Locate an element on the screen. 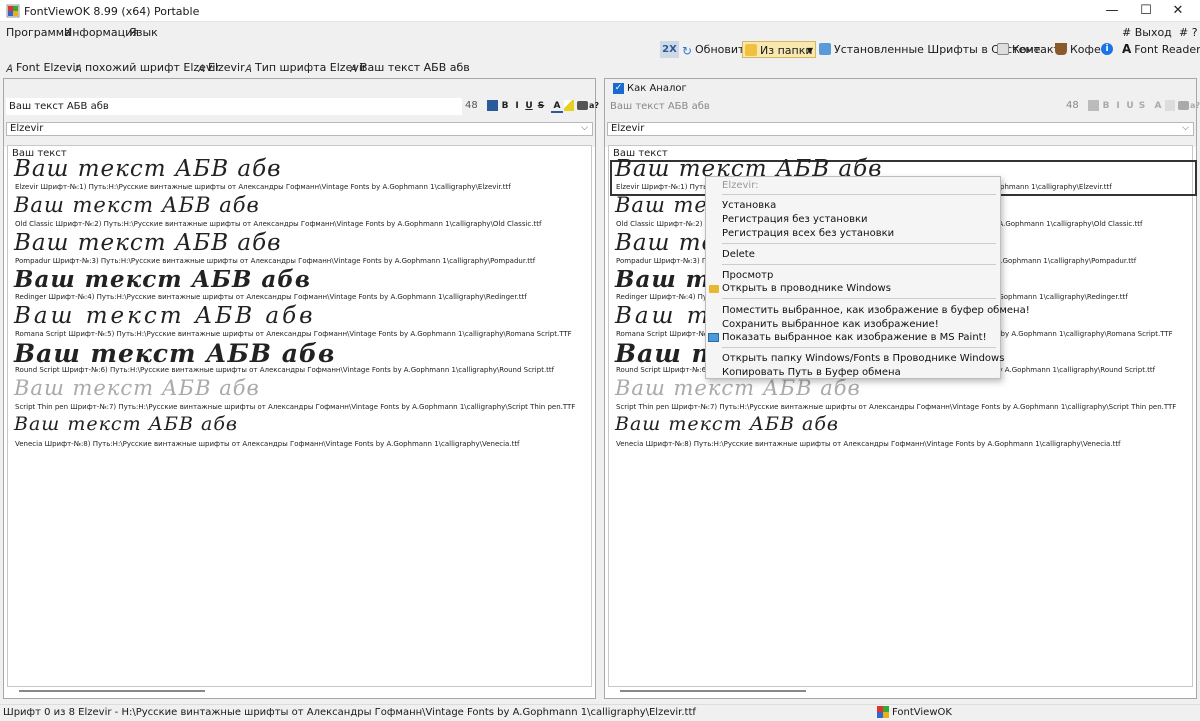 The height and width of the screenshot is (721, 1200). ctx-delete: Delete is located at coordinates (738, 254).